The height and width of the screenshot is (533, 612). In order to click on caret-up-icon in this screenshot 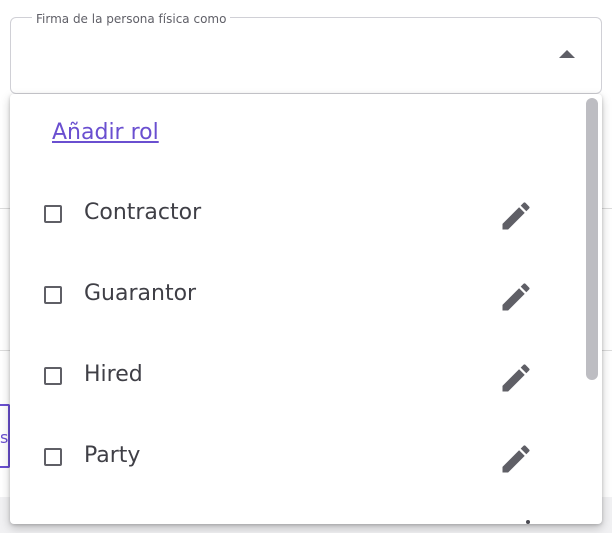, I will do `click(567, 54)`.